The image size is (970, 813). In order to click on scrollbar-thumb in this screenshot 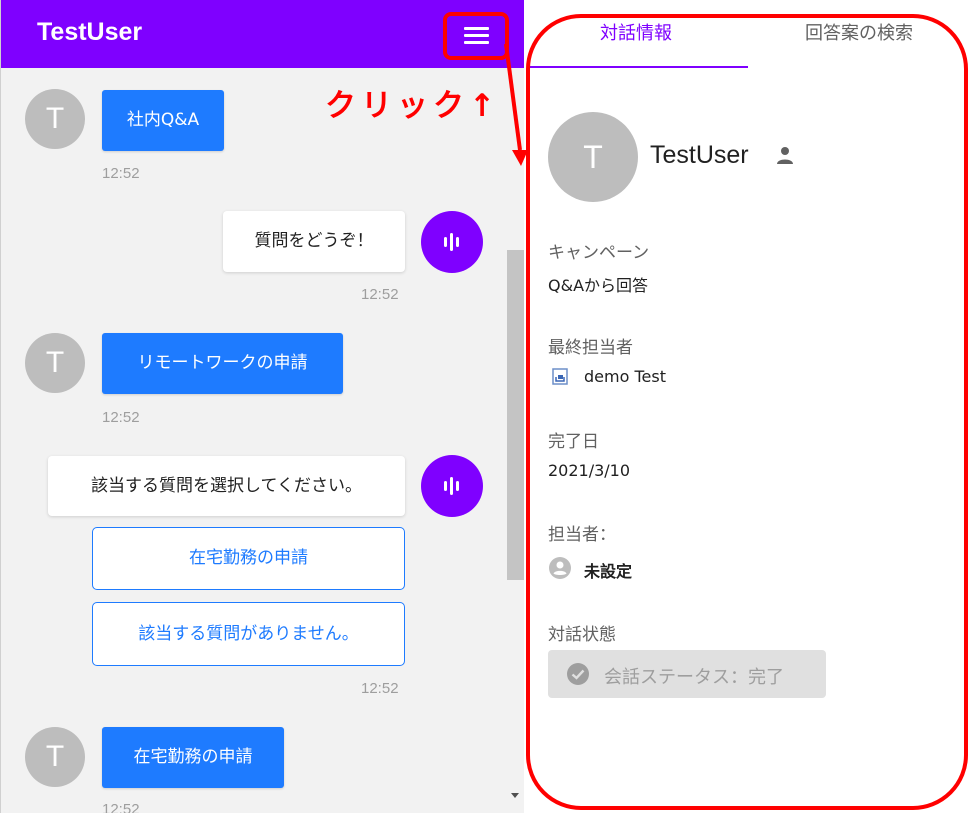, I will do `click(515, 415)`.